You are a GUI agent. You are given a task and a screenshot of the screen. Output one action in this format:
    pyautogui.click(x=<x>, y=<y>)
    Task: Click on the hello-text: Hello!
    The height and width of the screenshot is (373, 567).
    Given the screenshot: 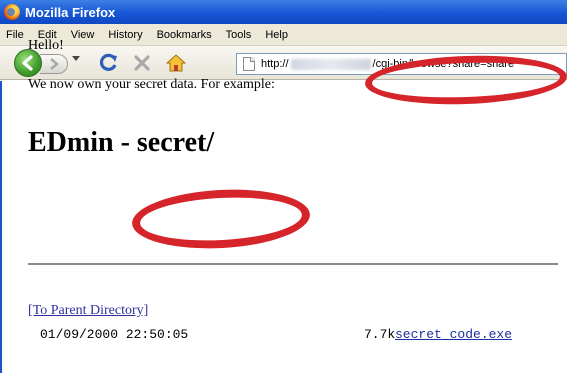 What is the action you would take?
    pyautogui.click(x=46, y=45)
    